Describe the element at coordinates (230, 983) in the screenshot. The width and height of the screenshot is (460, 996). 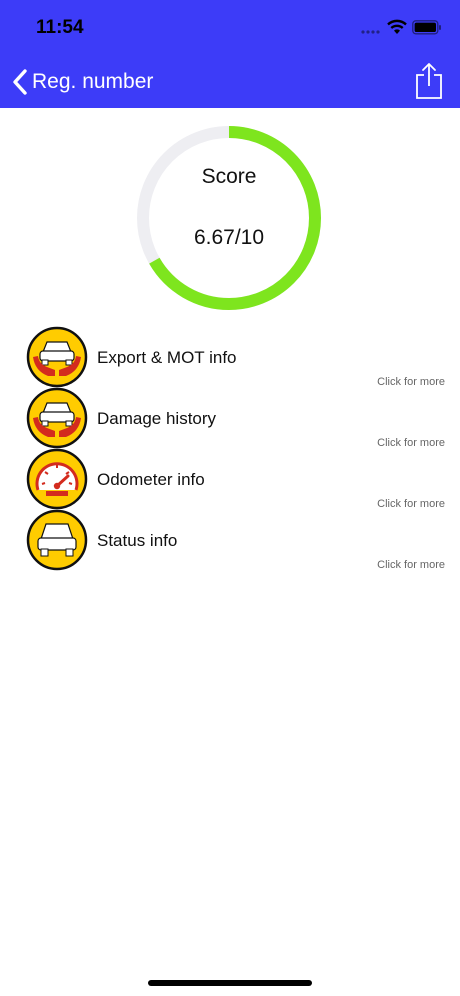
I see `home-indicator` at that location.